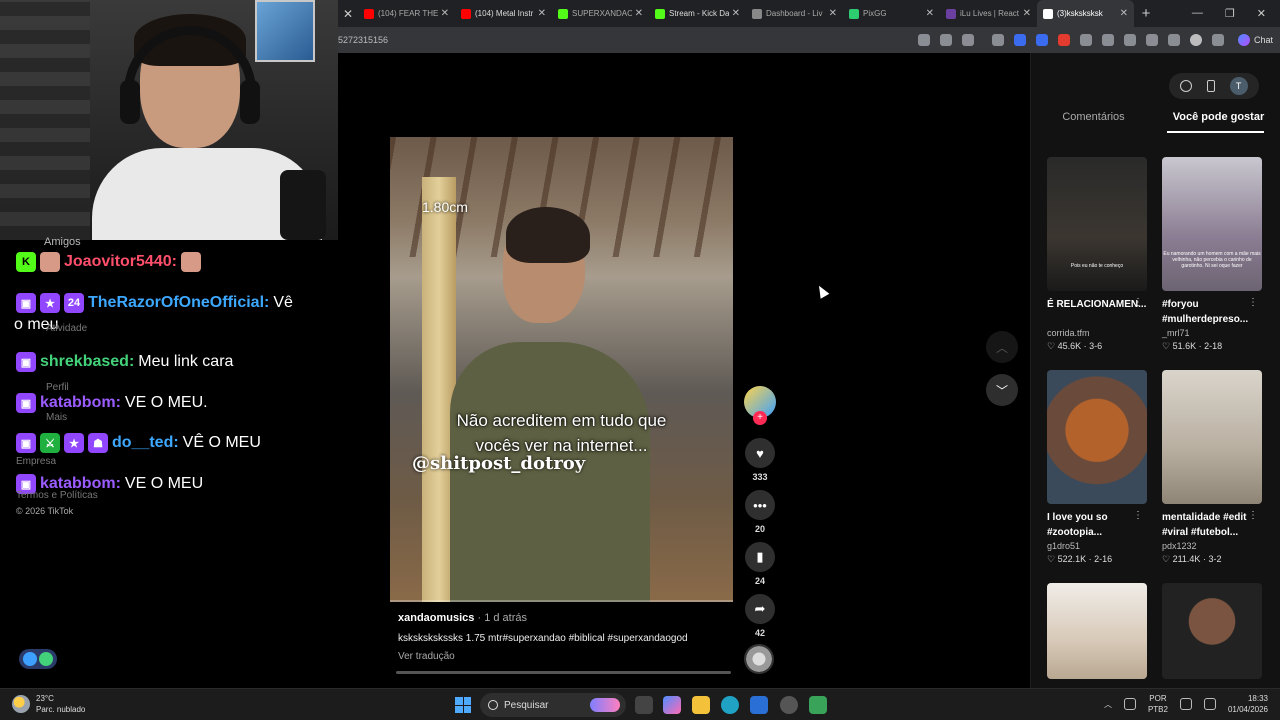 This screenshot has width=1280, height=720. I want to click on extension-icon, so click(998, 40).